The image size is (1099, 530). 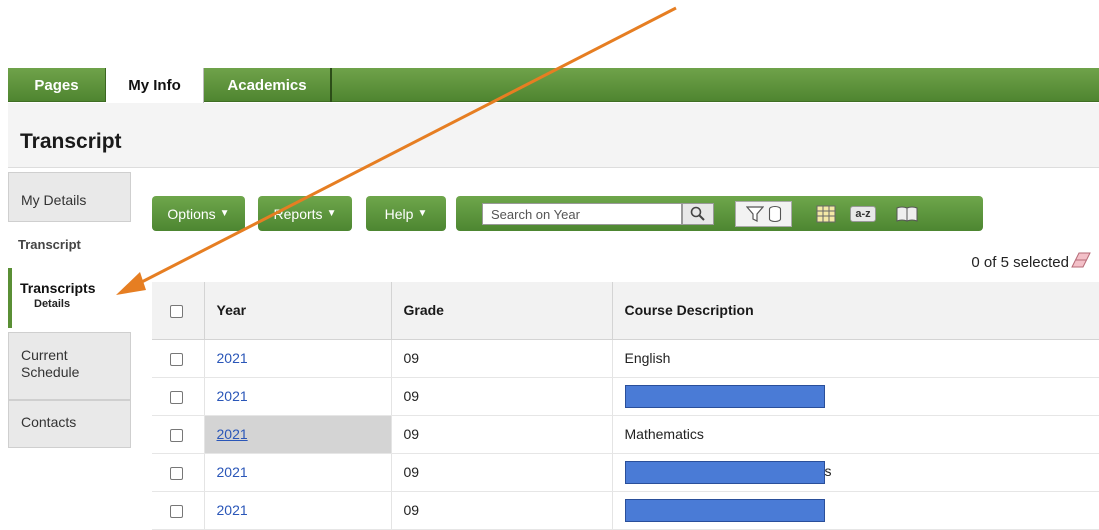 What do you see at coordinates (69, 424) in the screenshot?
I see `sidebar-item-contacts: Contacts` at bounding box center [69, 424].